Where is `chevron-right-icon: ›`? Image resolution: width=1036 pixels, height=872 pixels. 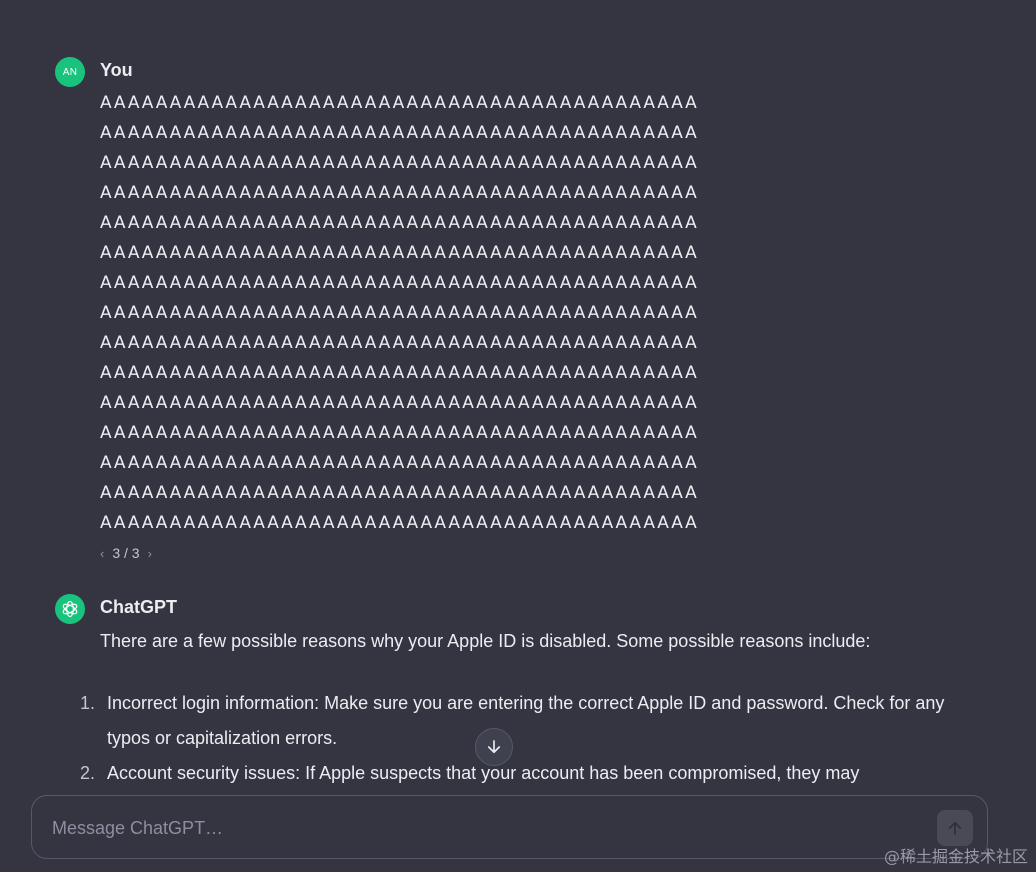
chevron-right-icon: › is located at coordinates (150, 553).